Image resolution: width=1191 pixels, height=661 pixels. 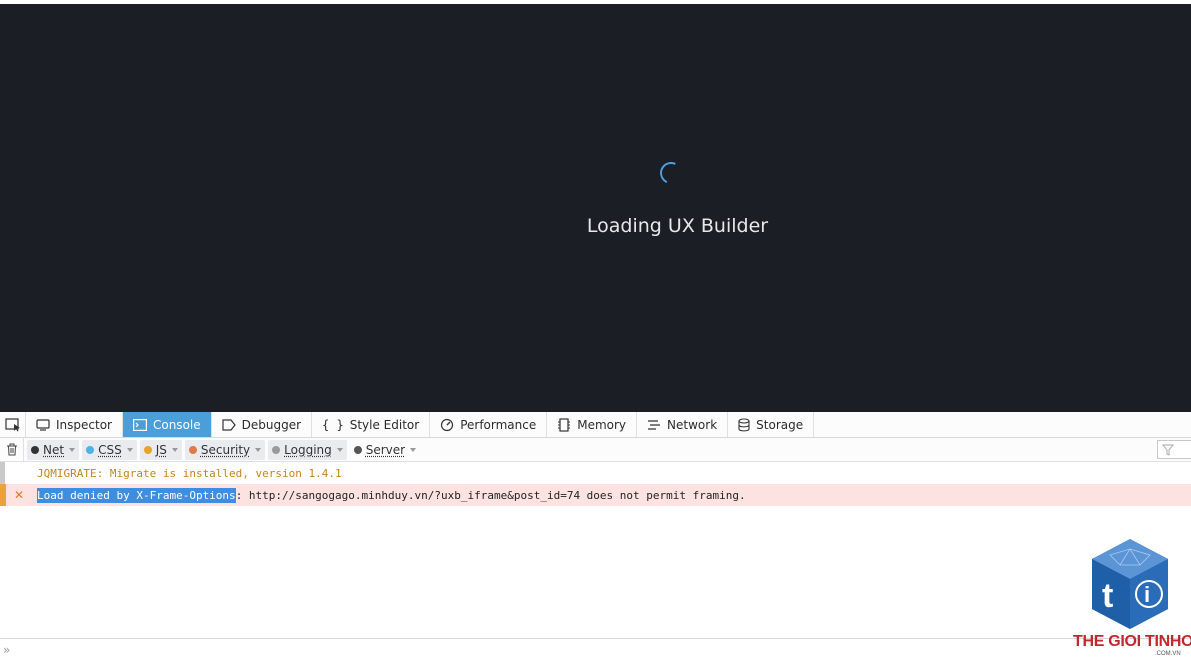 What do you see at coordinates (358, 450) in the screenshot?
I see `server-dot-icon` at bounding box center [358, 450].